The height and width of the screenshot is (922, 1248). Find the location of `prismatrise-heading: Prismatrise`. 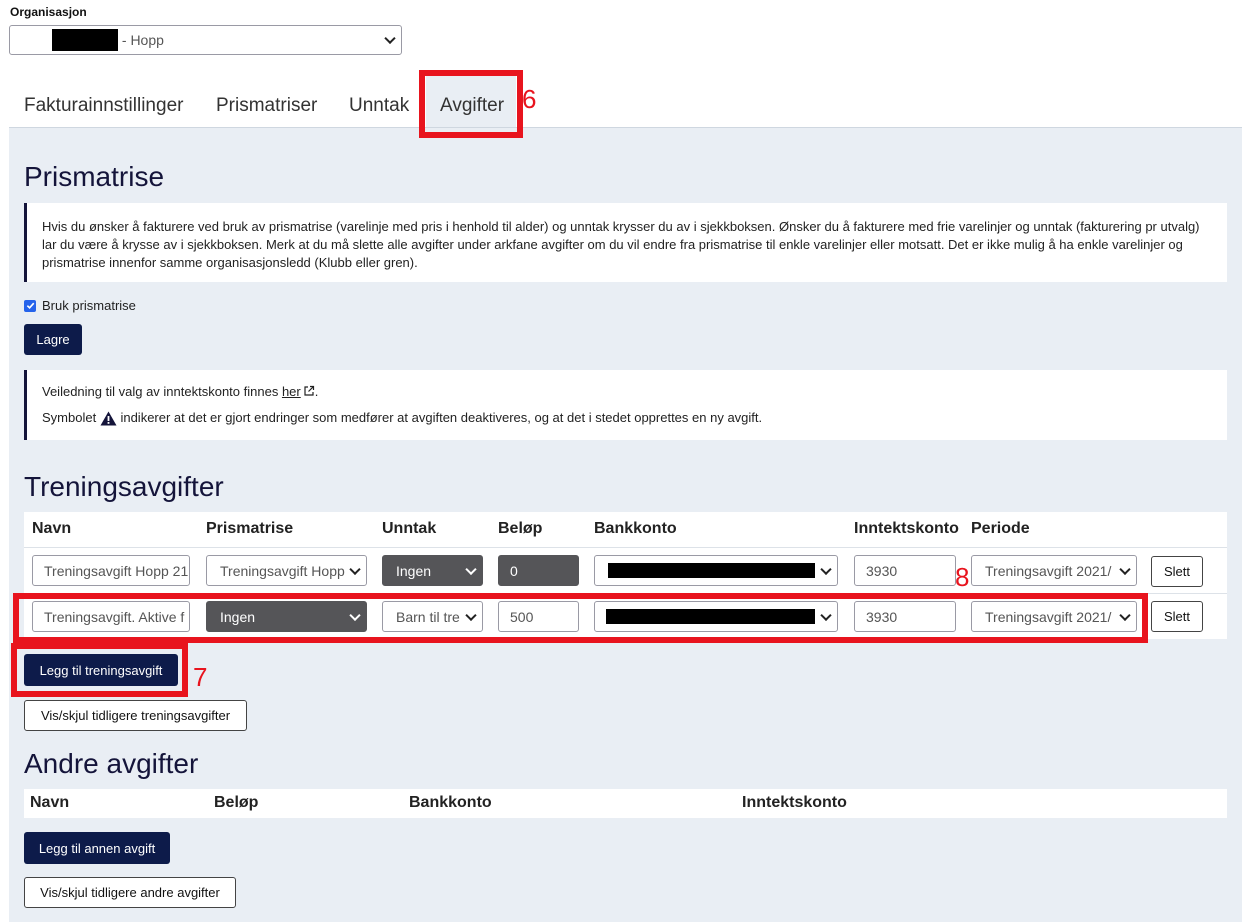

prismatrise-heading: Prismatrise is located at coordinates (94, 176).